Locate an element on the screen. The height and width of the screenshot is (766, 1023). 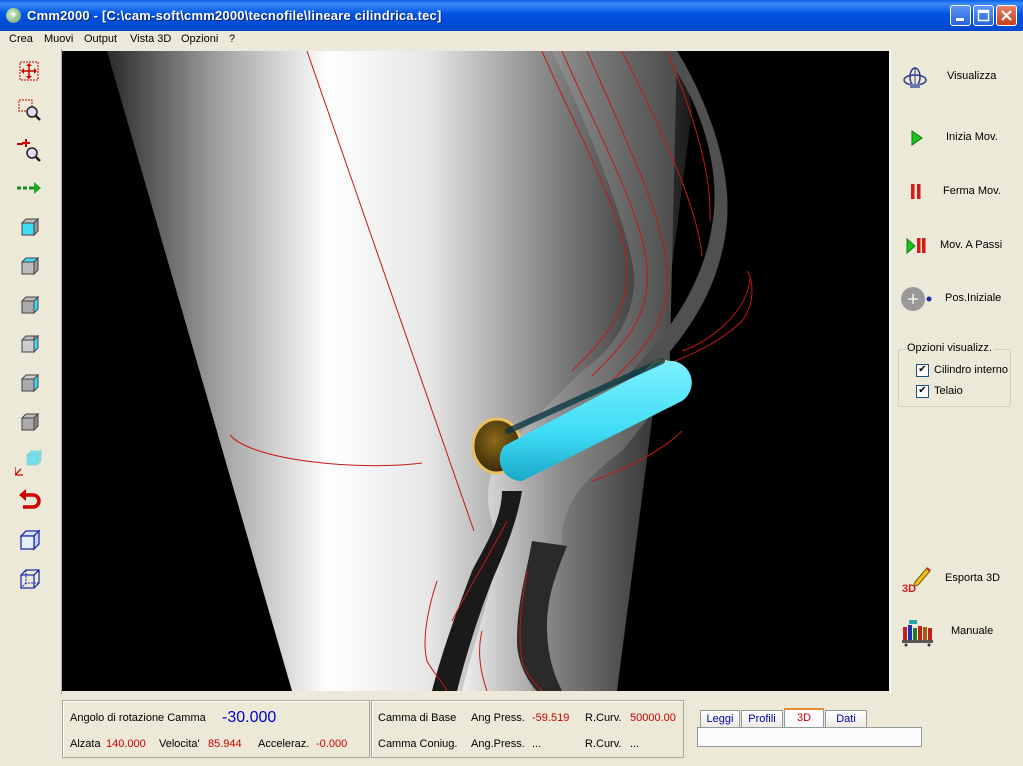
zoom-in-out-icon is located at coordinates (30, 150).